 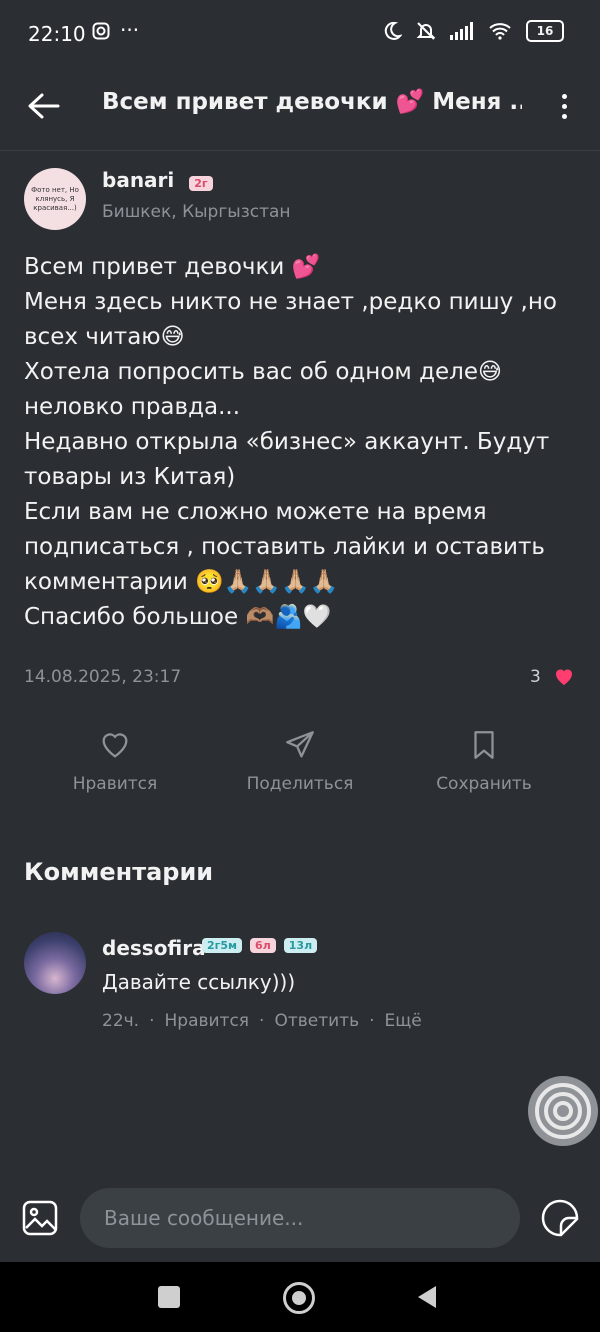 I want to click on comments-heading: Комментарии, so click(x=119, y=872).